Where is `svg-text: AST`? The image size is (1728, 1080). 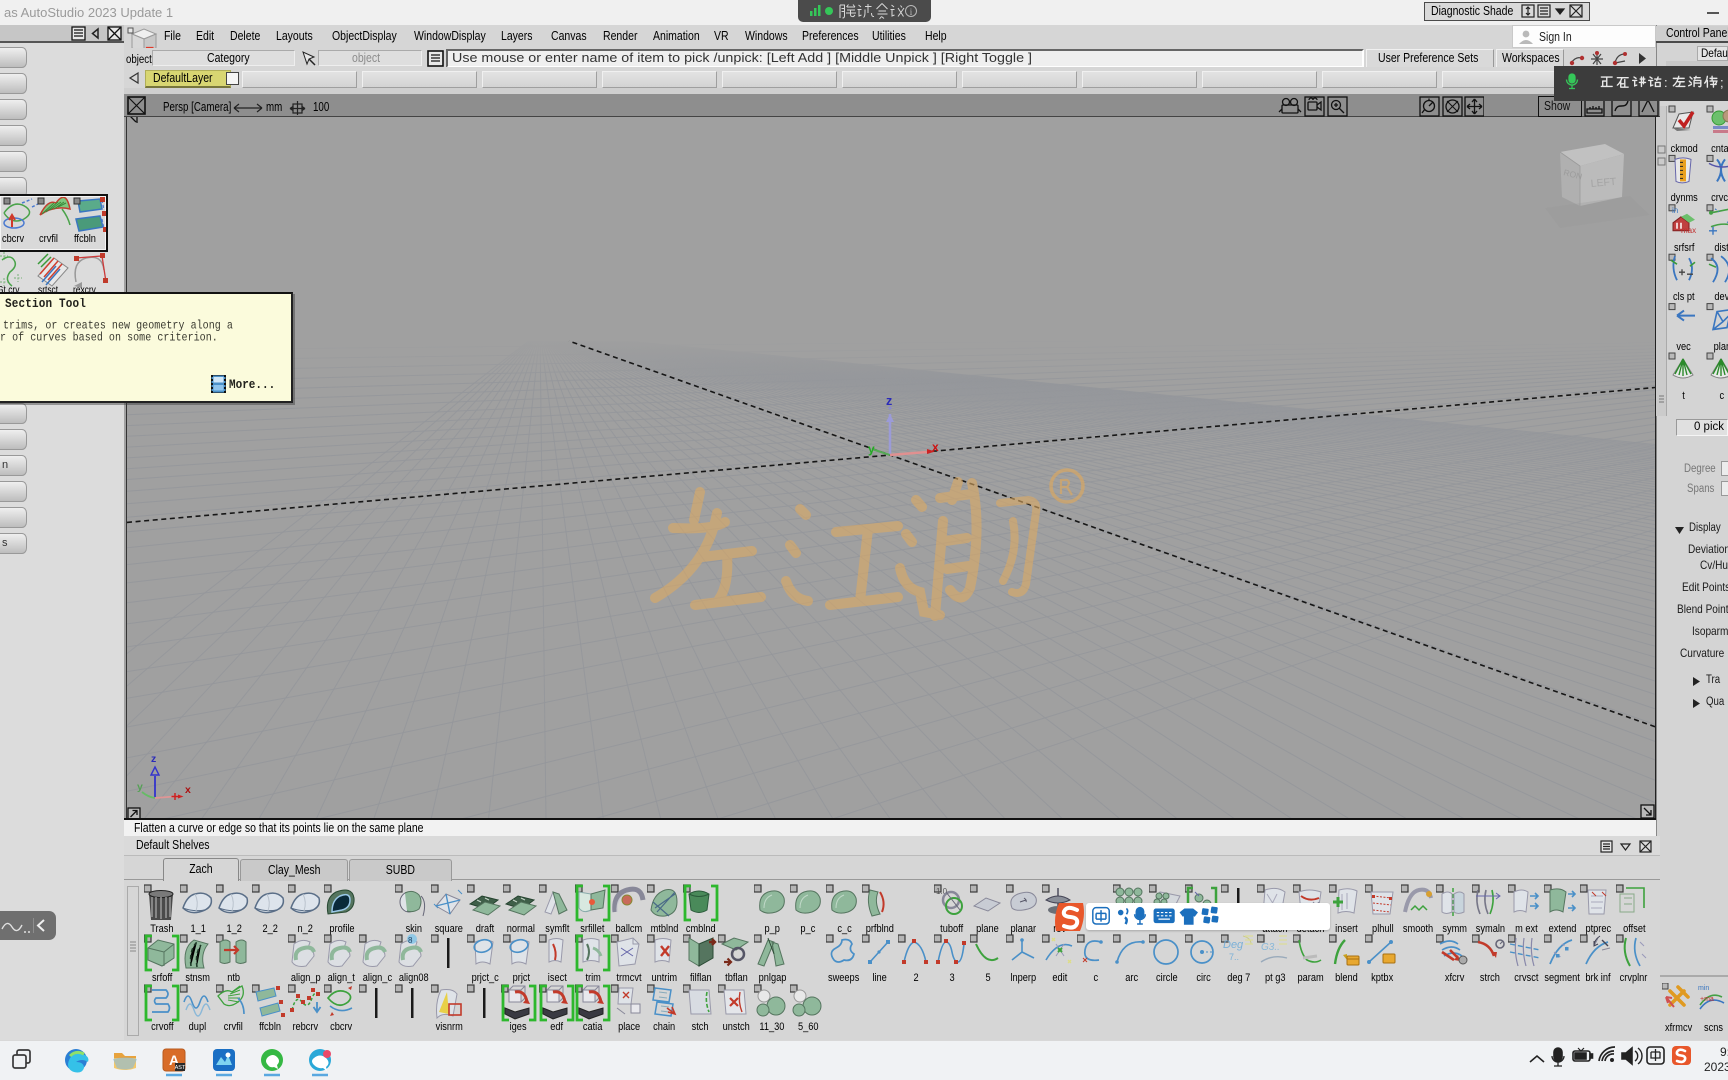
svg-text: AST is located at coordinates (180, 1068).